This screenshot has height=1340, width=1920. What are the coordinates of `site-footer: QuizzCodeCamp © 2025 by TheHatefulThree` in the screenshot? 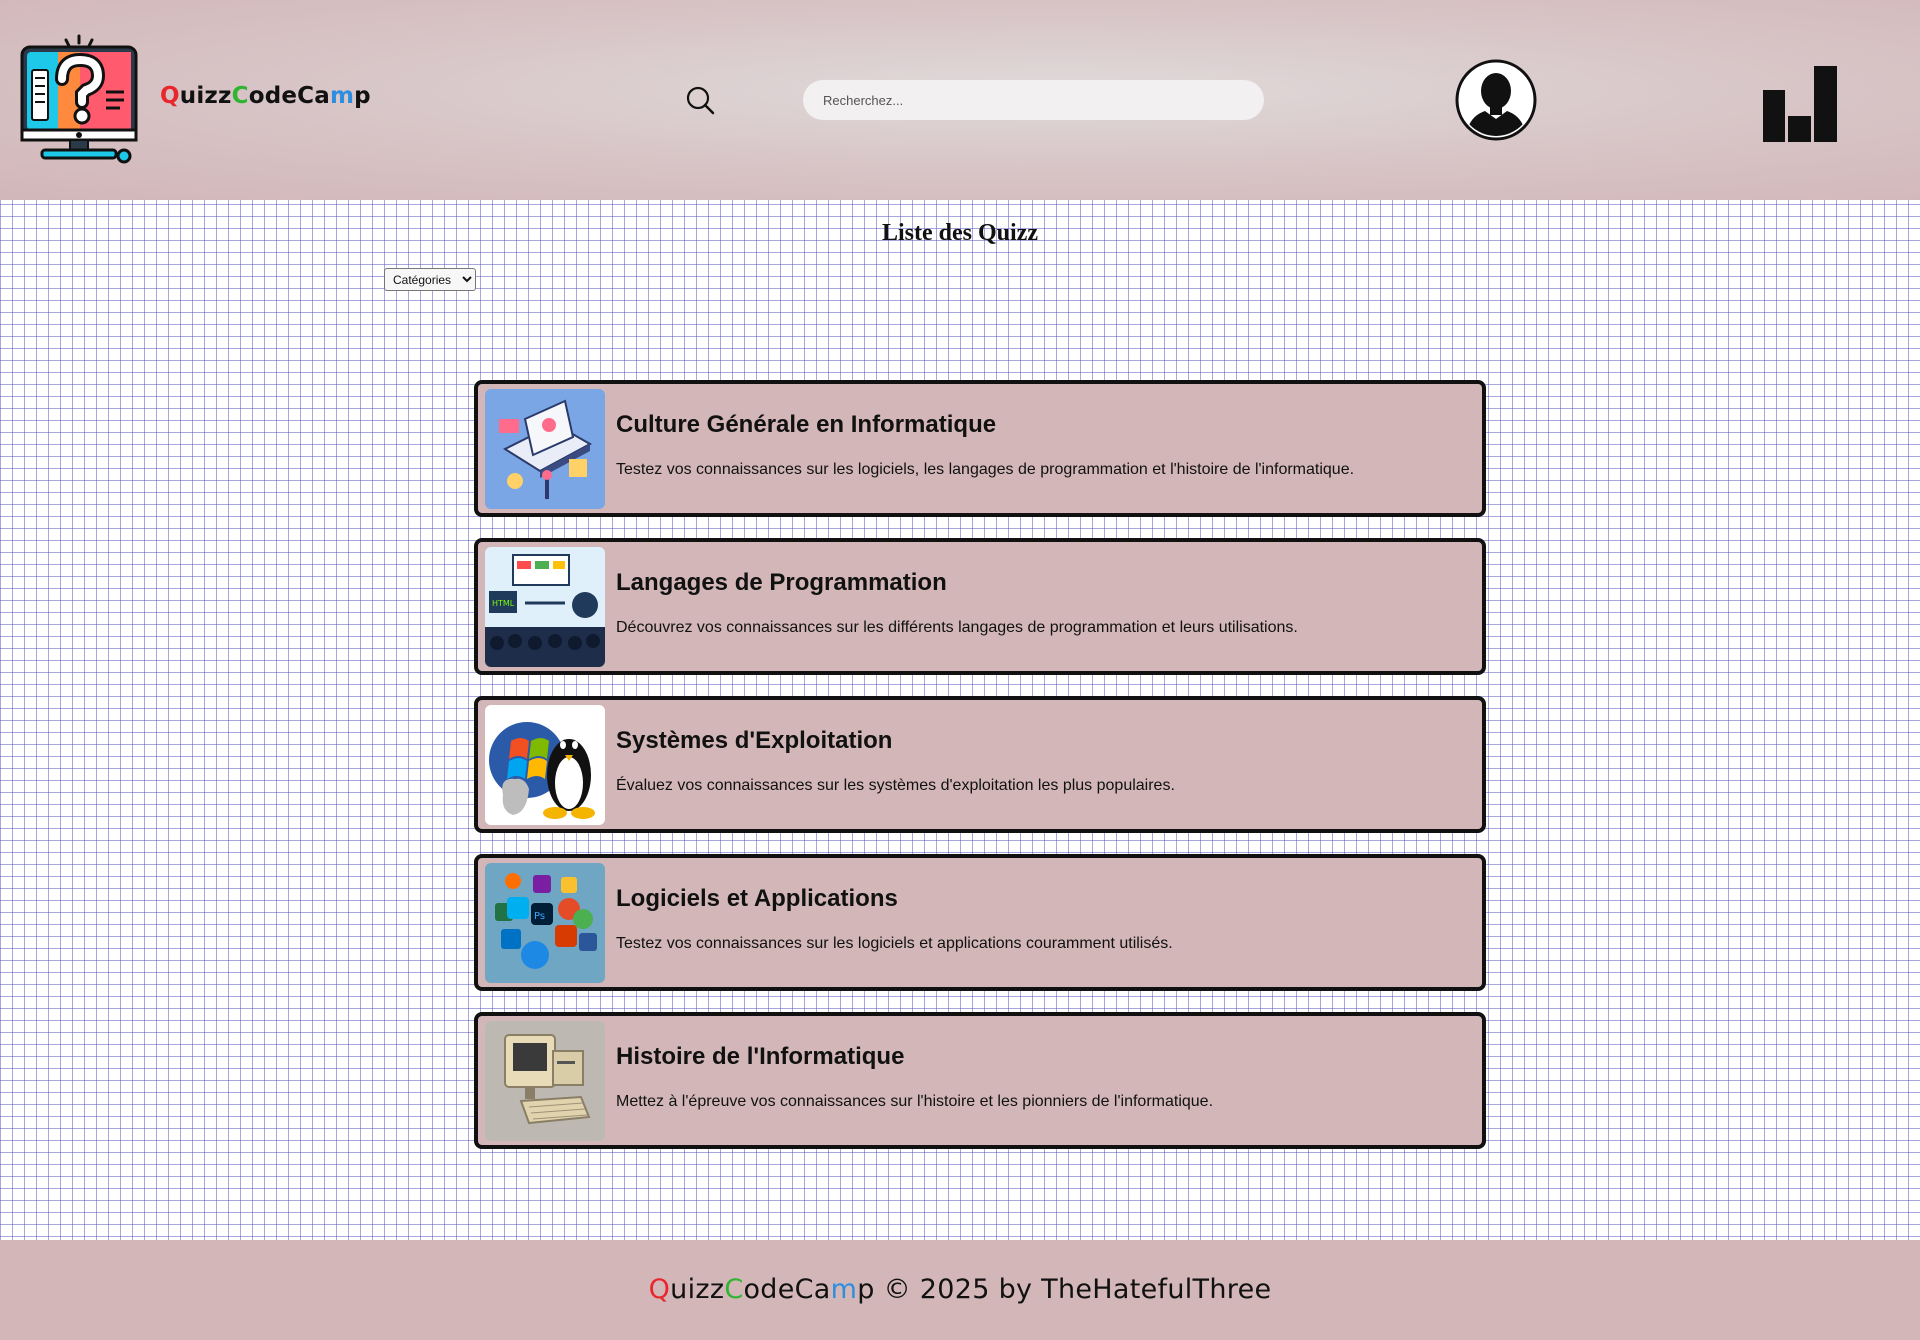 It's located at (960, 1290).